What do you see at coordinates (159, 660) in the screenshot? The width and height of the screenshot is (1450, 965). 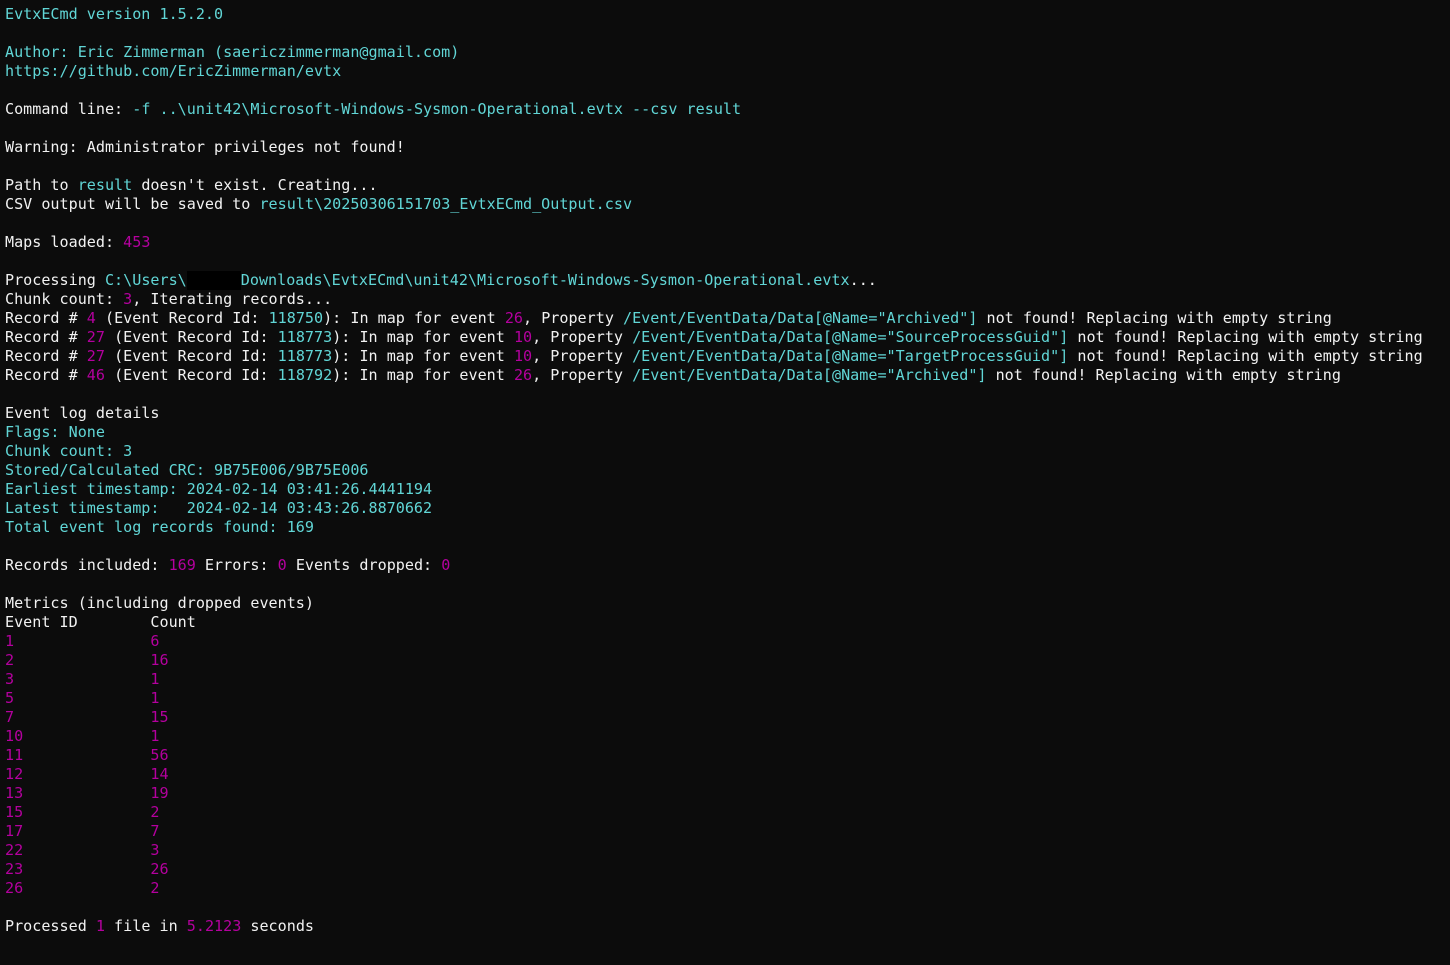 I see `terminal-text: 16` at bounding box center [159, 660].